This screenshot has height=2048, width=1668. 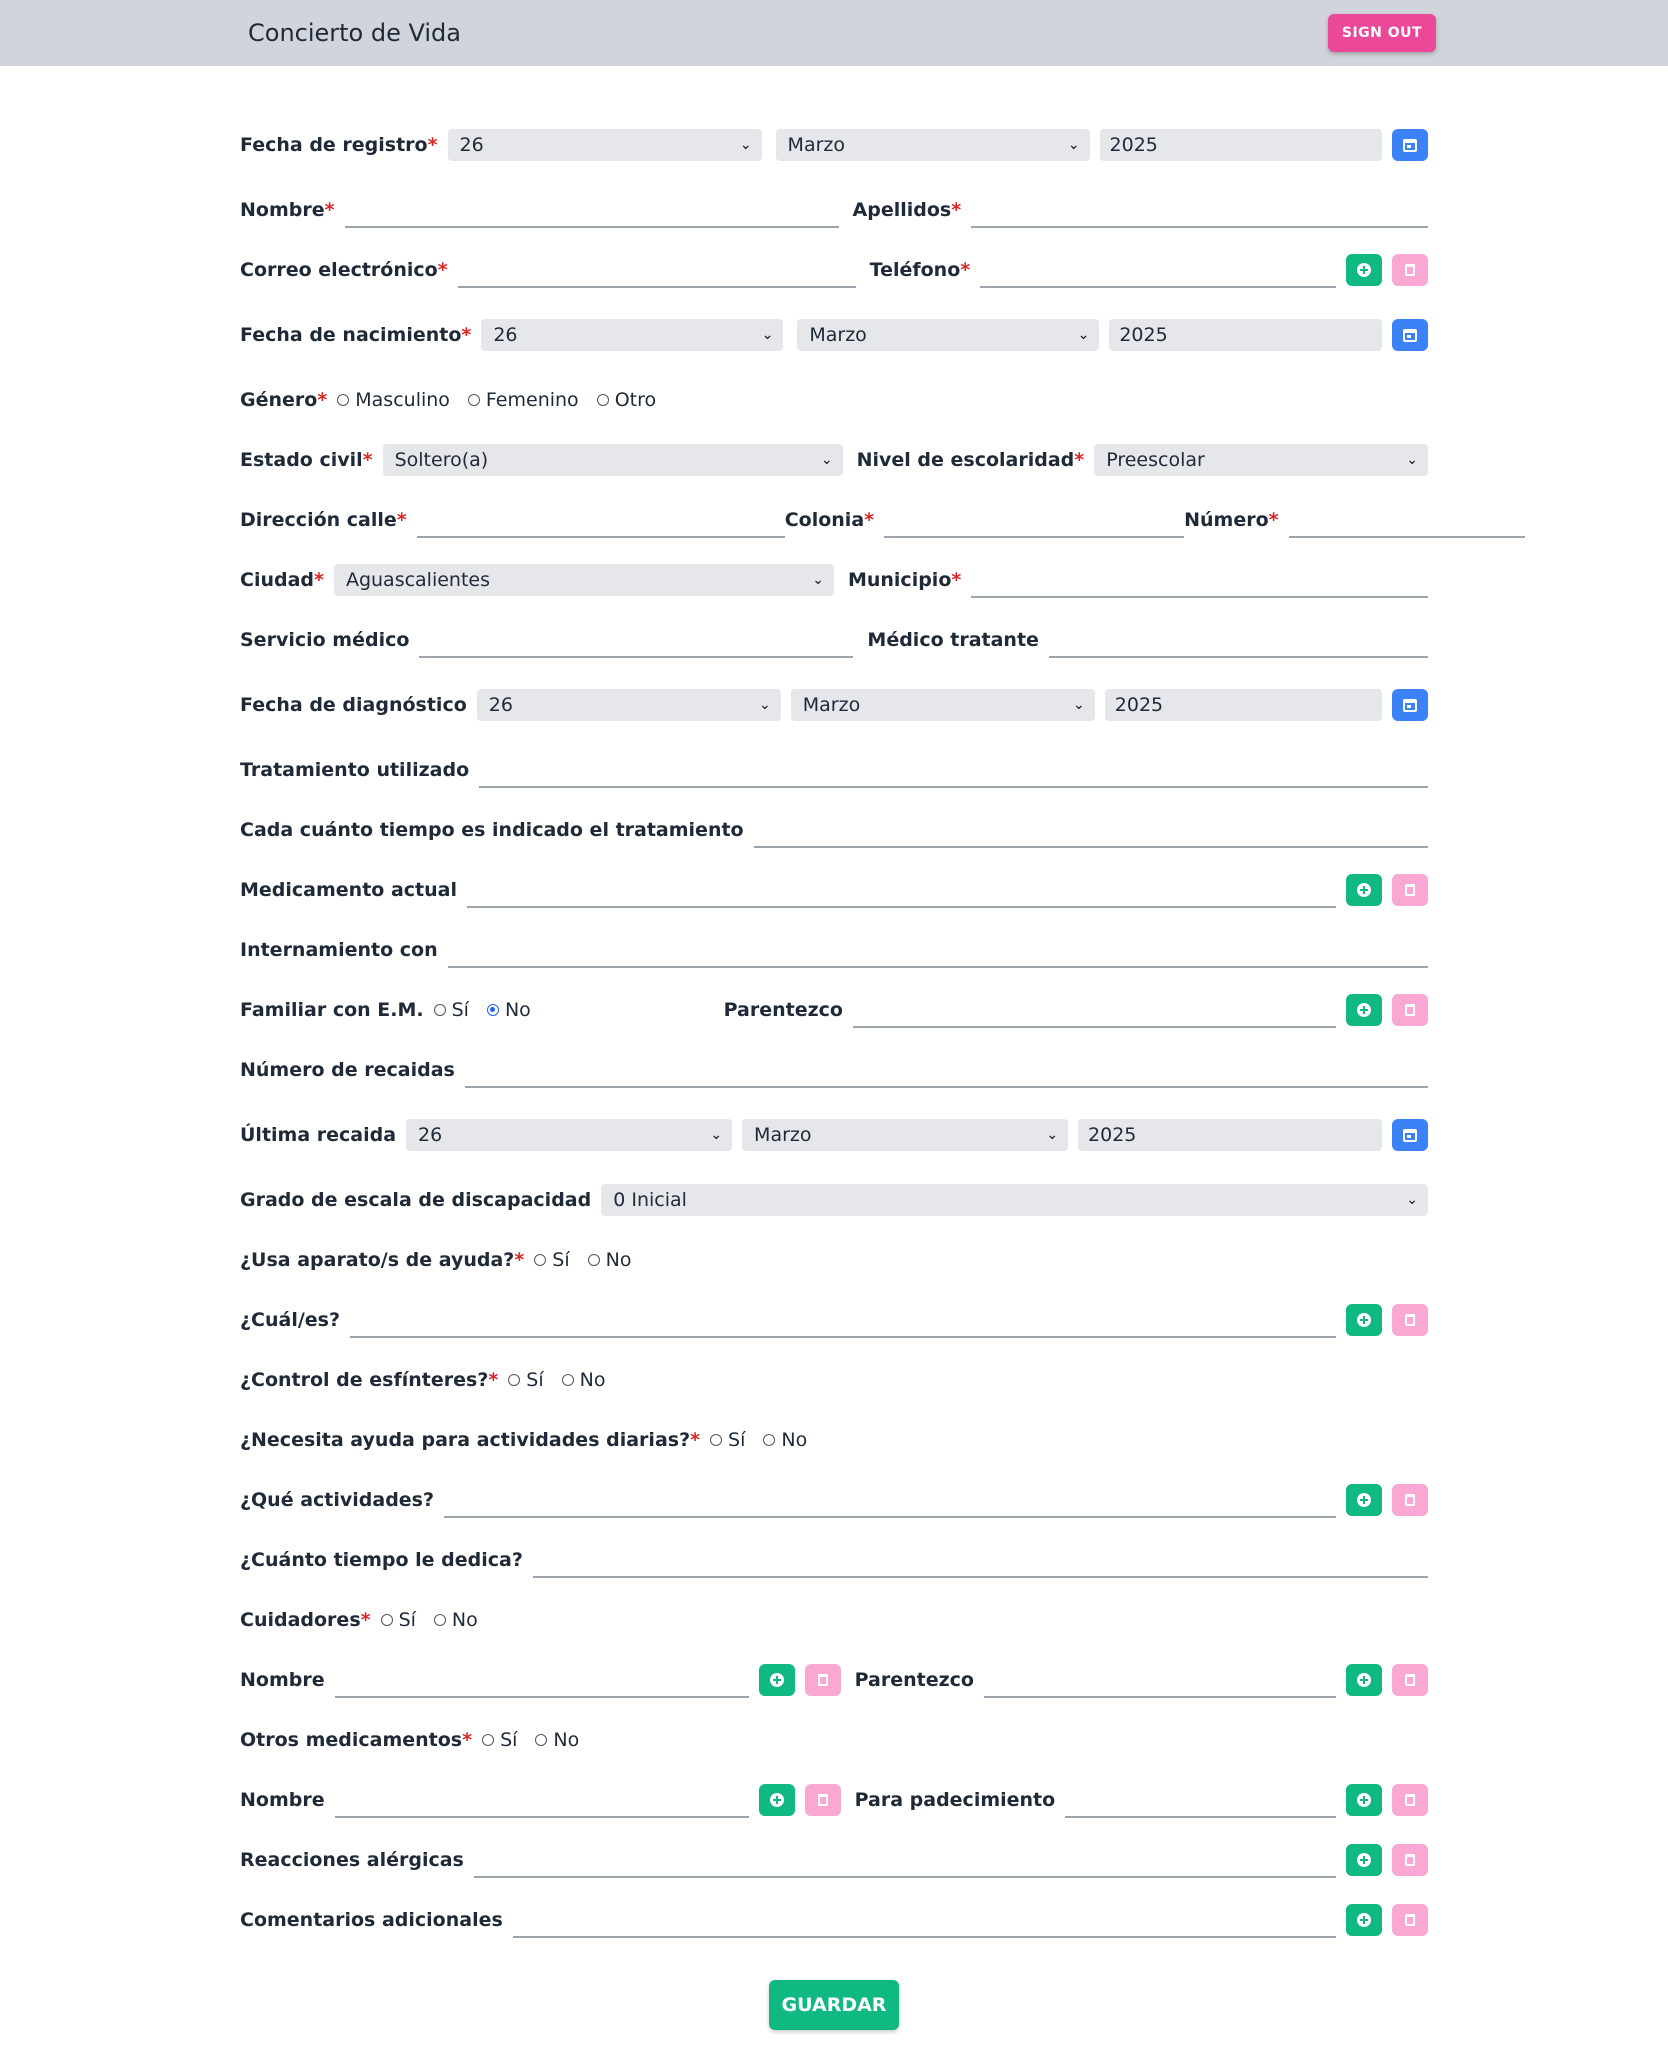 I want to click on row-ultima-recaida: Última recaida 26 ⌄ Marzo ⌄ 2025, so click(x=834, y=1135).